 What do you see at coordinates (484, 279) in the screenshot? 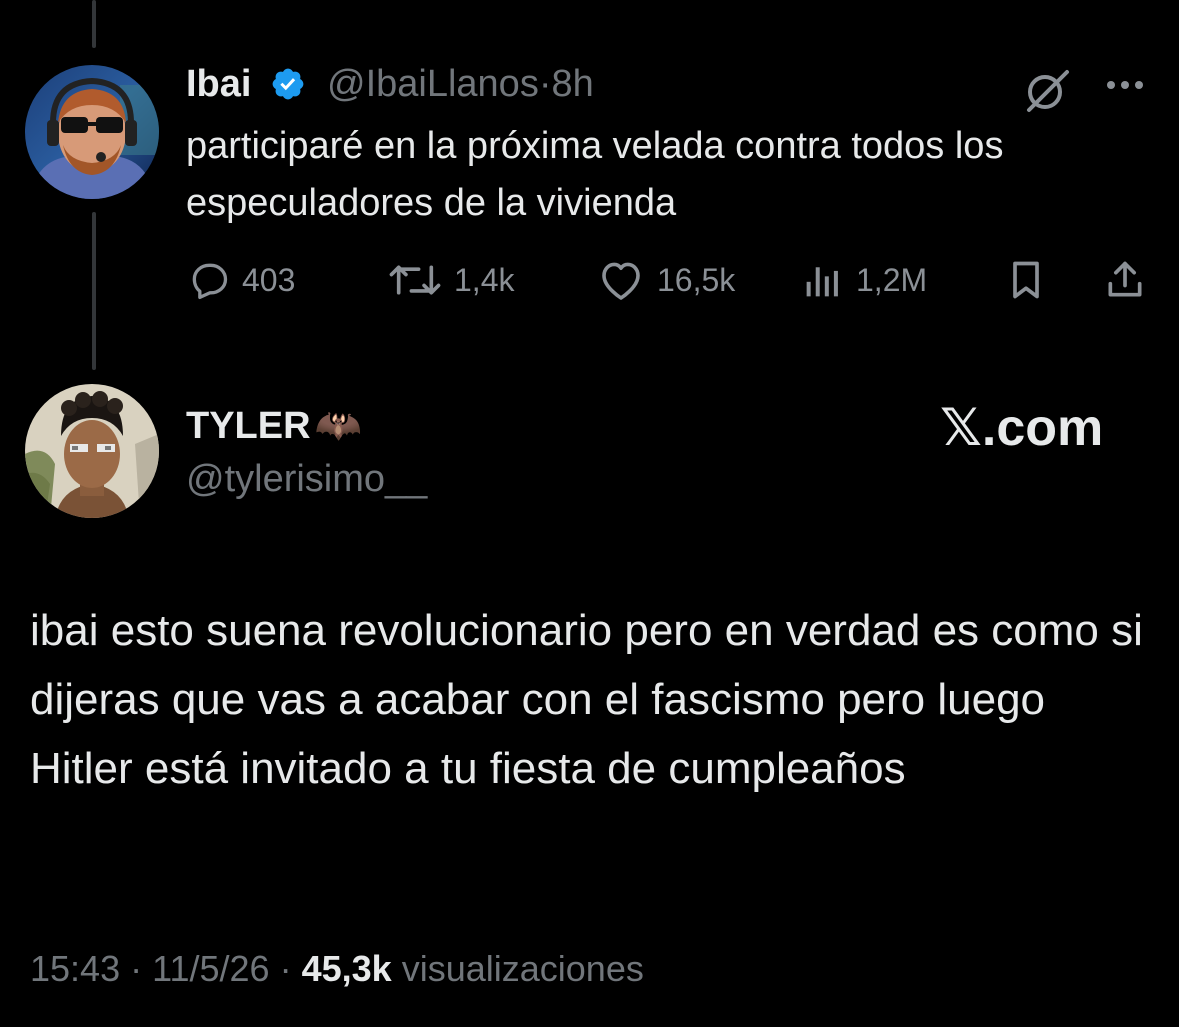
I see `repost-count: 1,4k` at bounding box center [484, 279].